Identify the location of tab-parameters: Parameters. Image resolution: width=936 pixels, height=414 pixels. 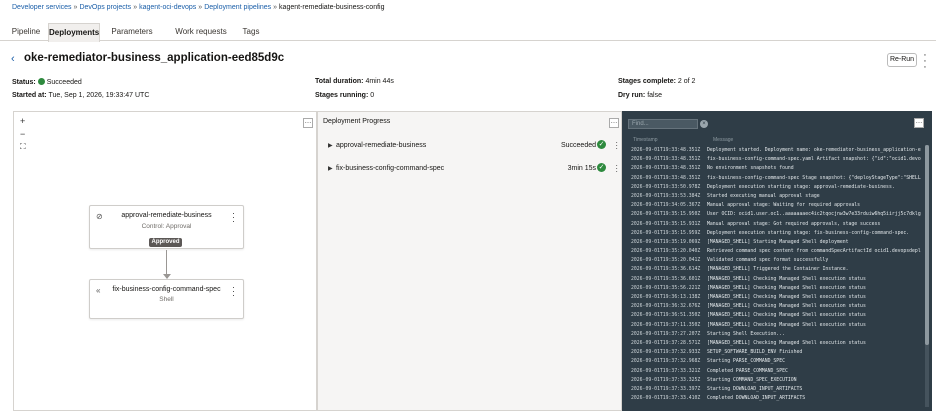
(132, 32).